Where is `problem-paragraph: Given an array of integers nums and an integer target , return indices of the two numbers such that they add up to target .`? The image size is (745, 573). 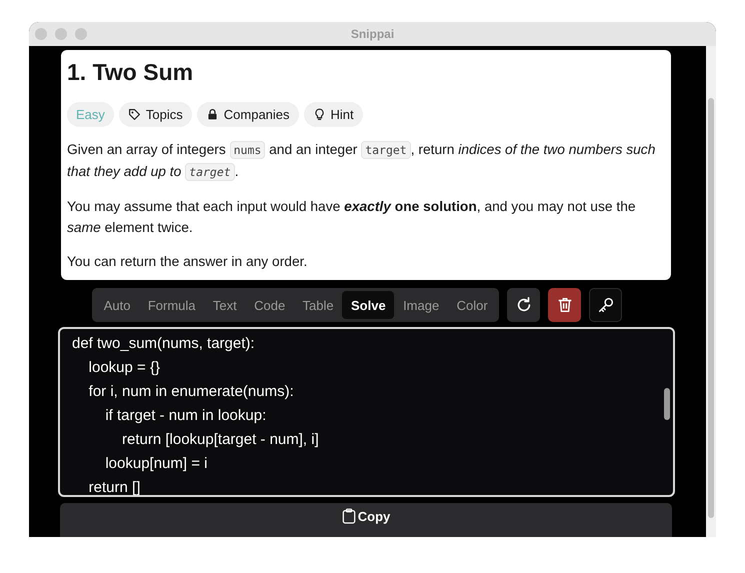
problem-paragraph: Given an array of integers nums and an integer target , return indices of the two numbers such that they add up to target . is located at coordinates (361, 161).